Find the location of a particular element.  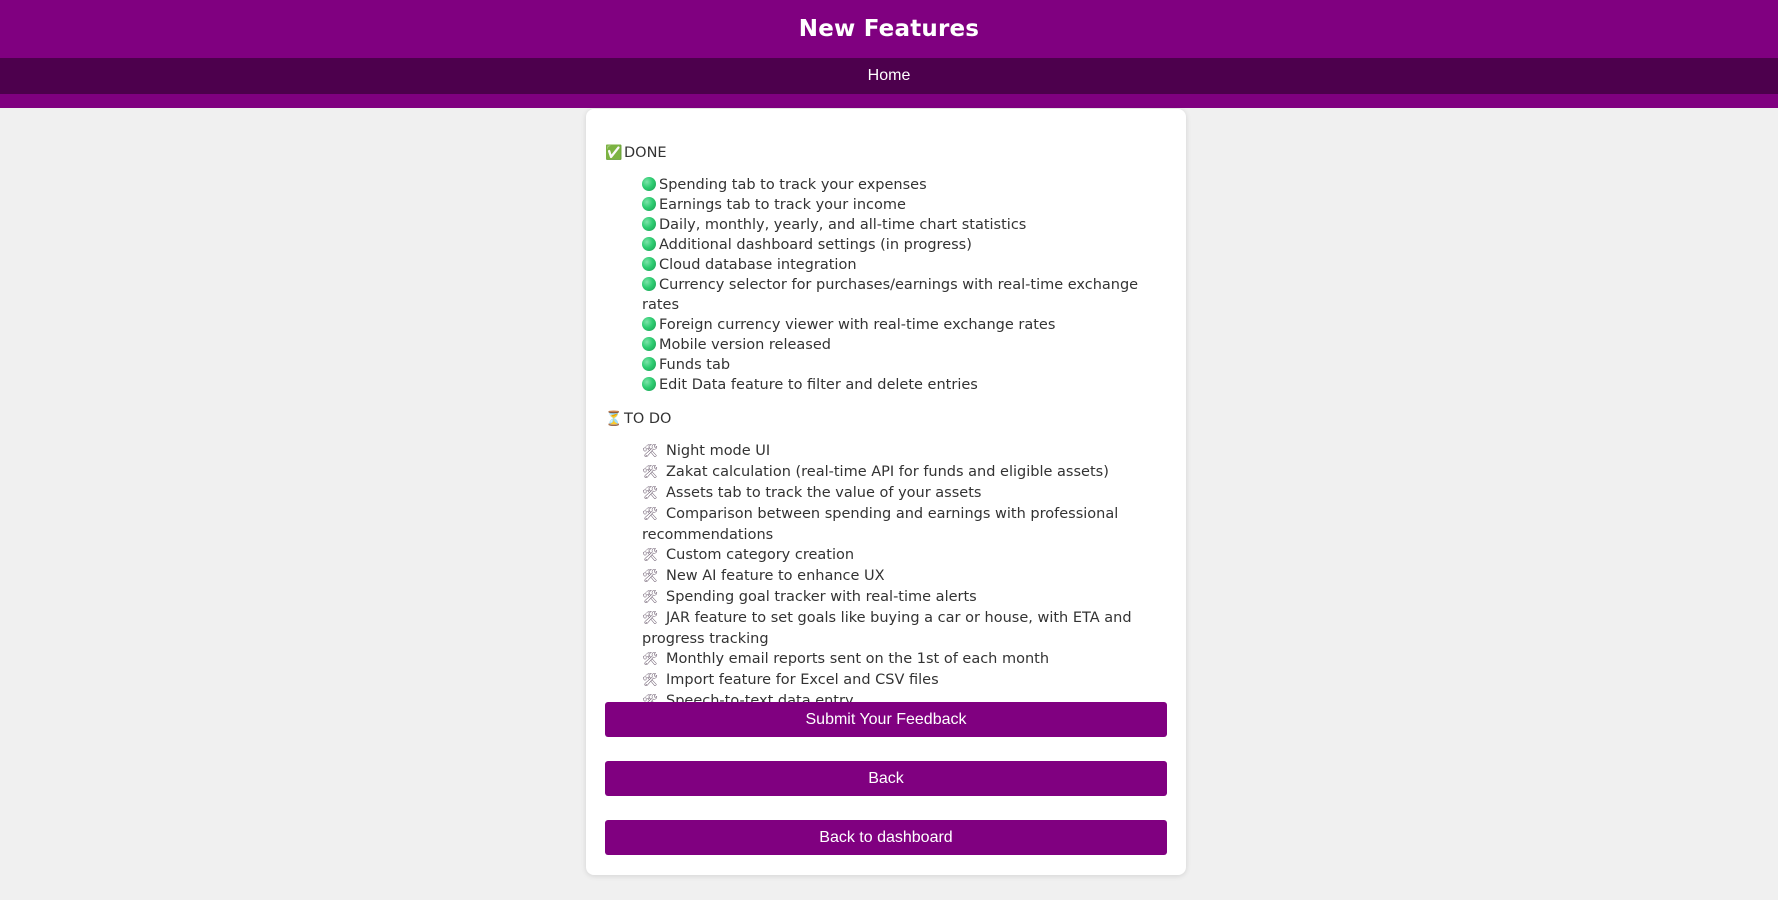

list-item: Cloud database integration is located at coordinates (904, 265).